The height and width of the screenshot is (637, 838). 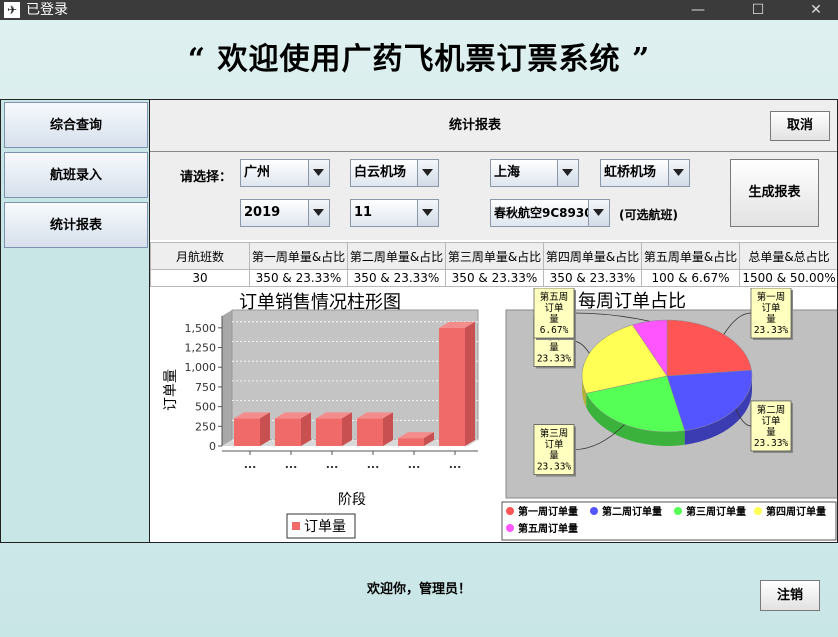 I want to click on pie-chart-title: 每周订单占比, so click(x=632, y=301).